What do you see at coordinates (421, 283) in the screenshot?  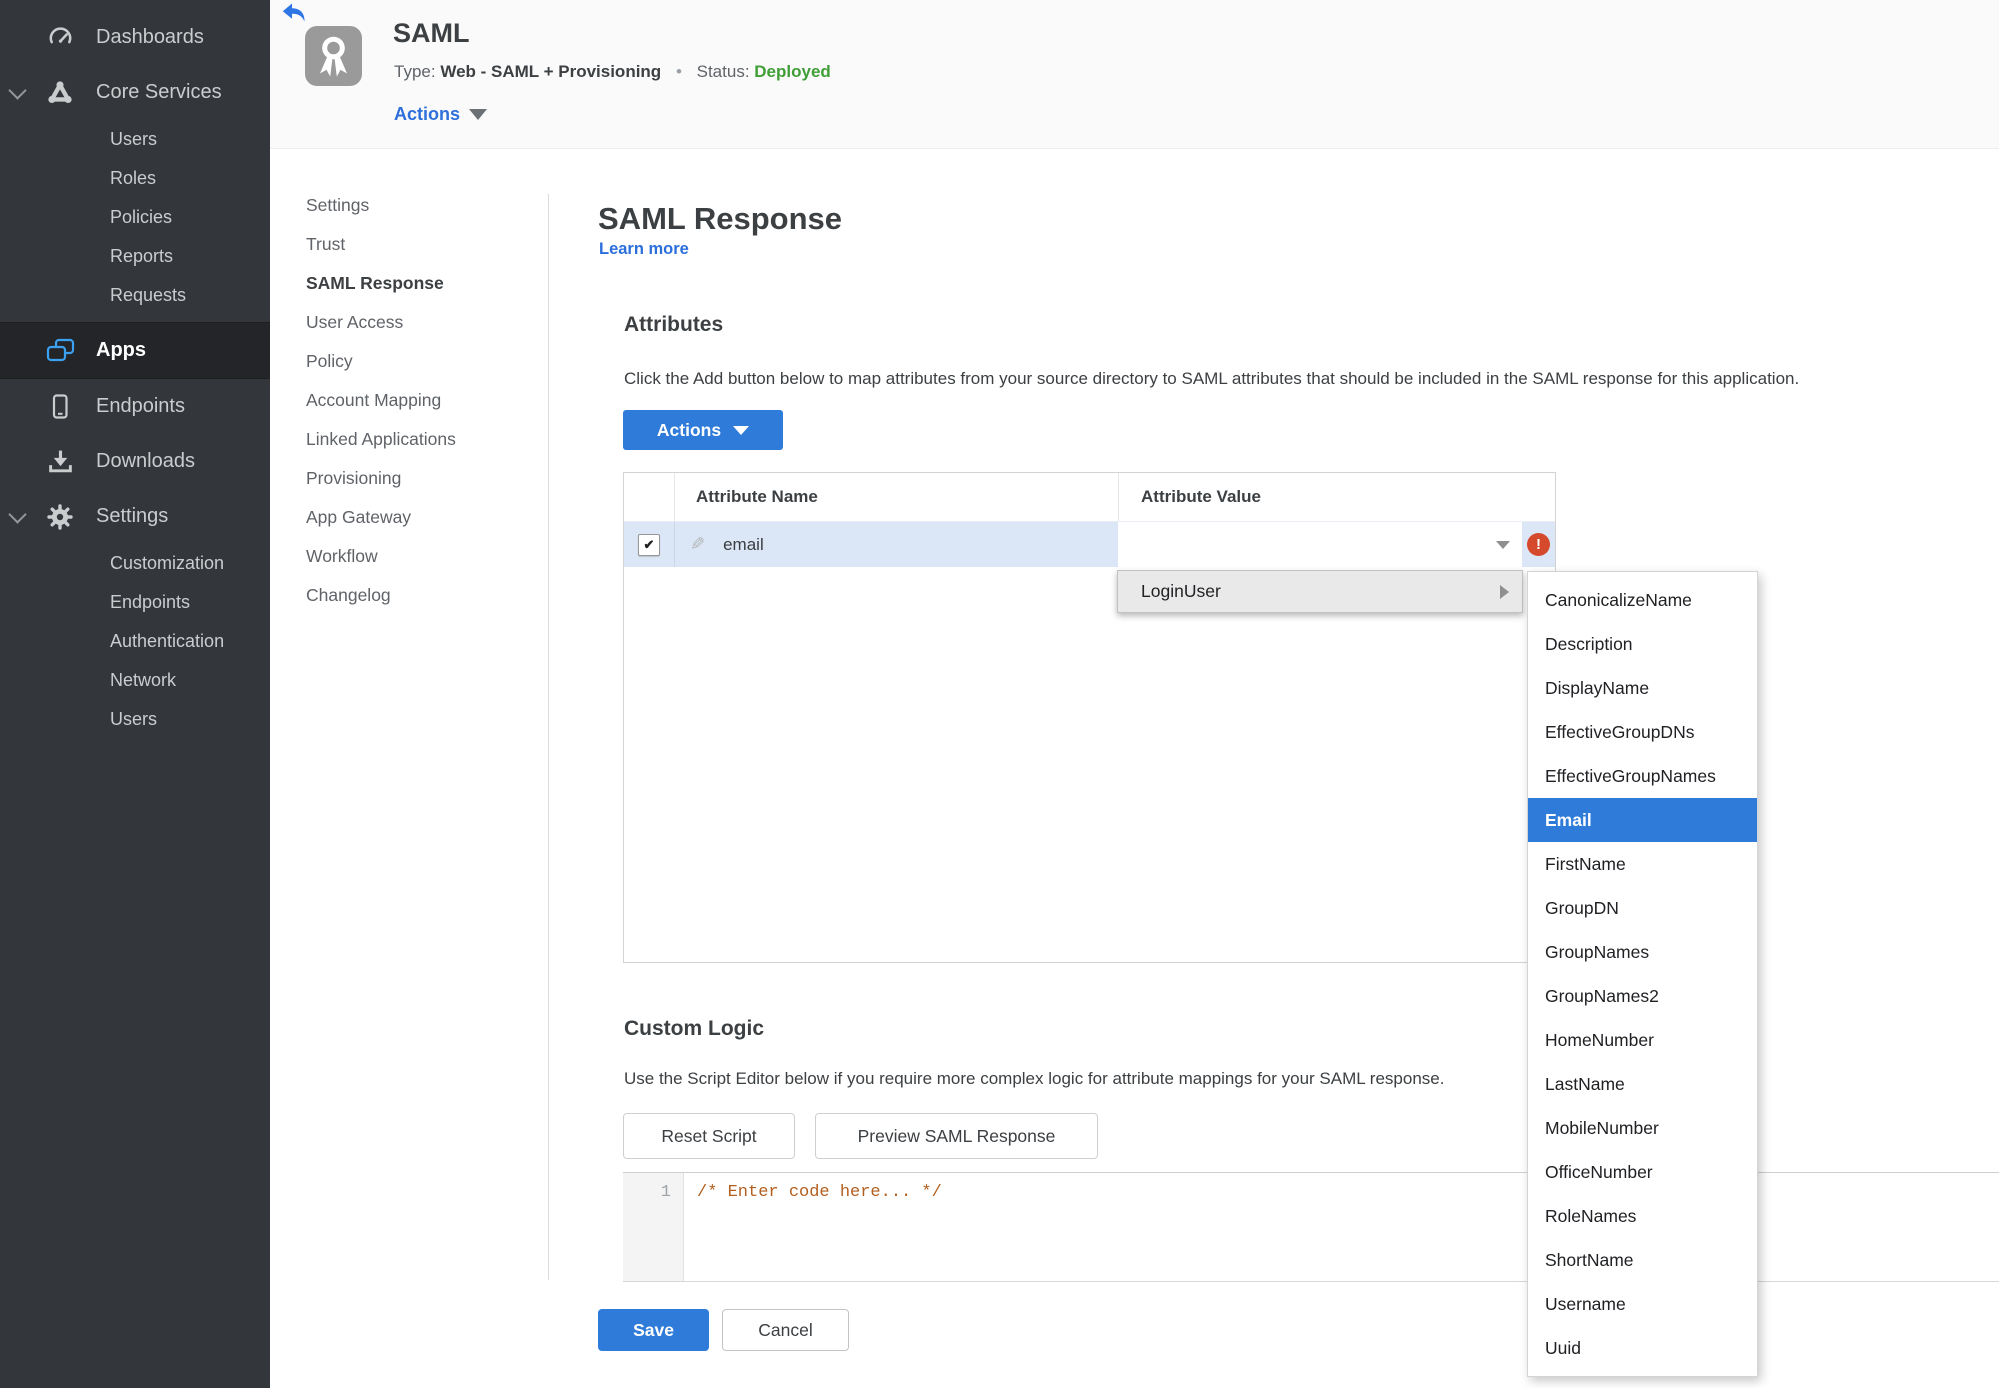 I see `tab-saml-response: SAML Response` at bounding box center [421, 283].